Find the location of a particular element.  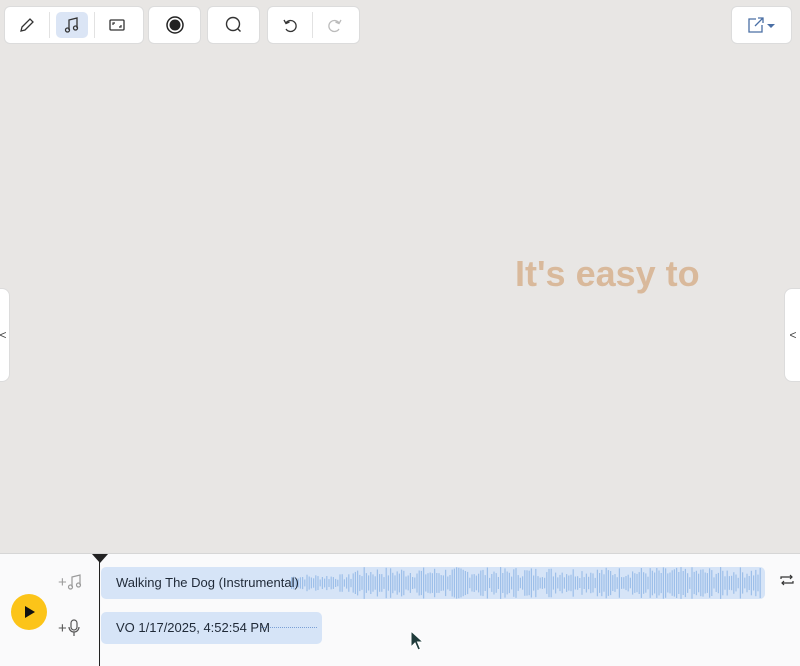

record-icon is located at coordinates (174, 25).